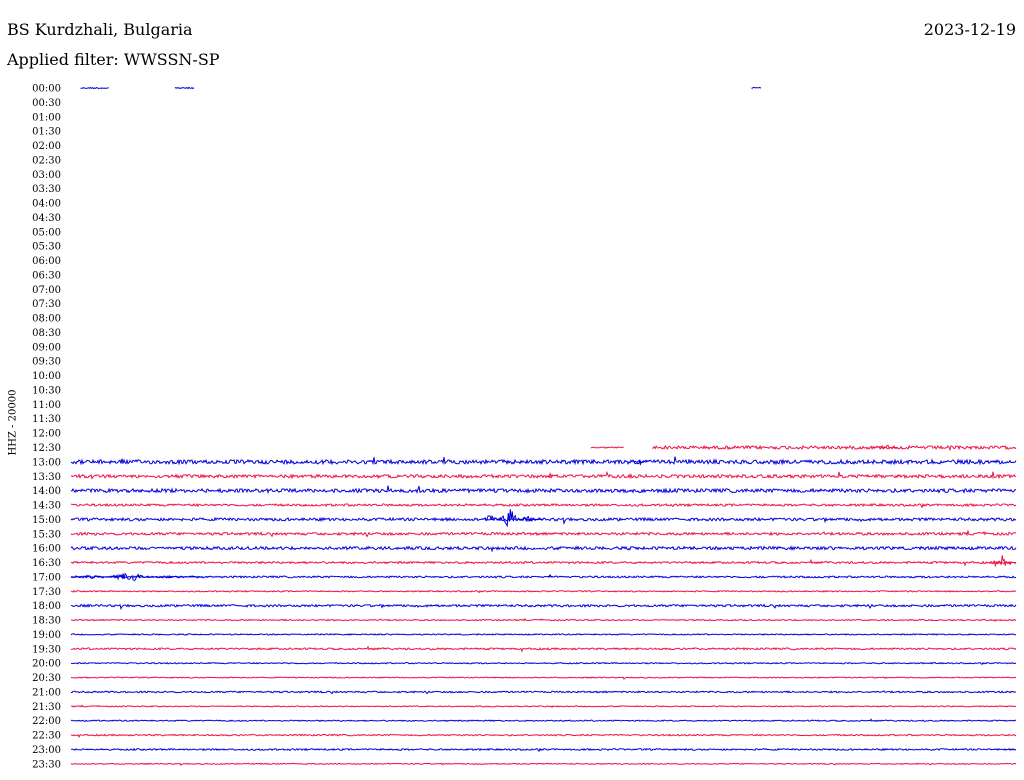 This screenshot has width=1024, height=780. I want to click on time-label: 02:30, so click(46, 160).